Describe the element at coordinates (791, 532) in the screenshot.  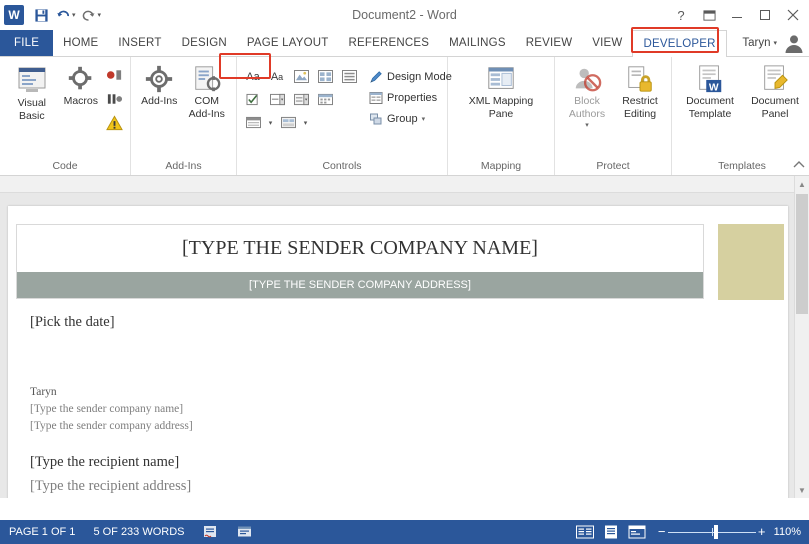
I see `zoom-level-label: 110%` at that location.